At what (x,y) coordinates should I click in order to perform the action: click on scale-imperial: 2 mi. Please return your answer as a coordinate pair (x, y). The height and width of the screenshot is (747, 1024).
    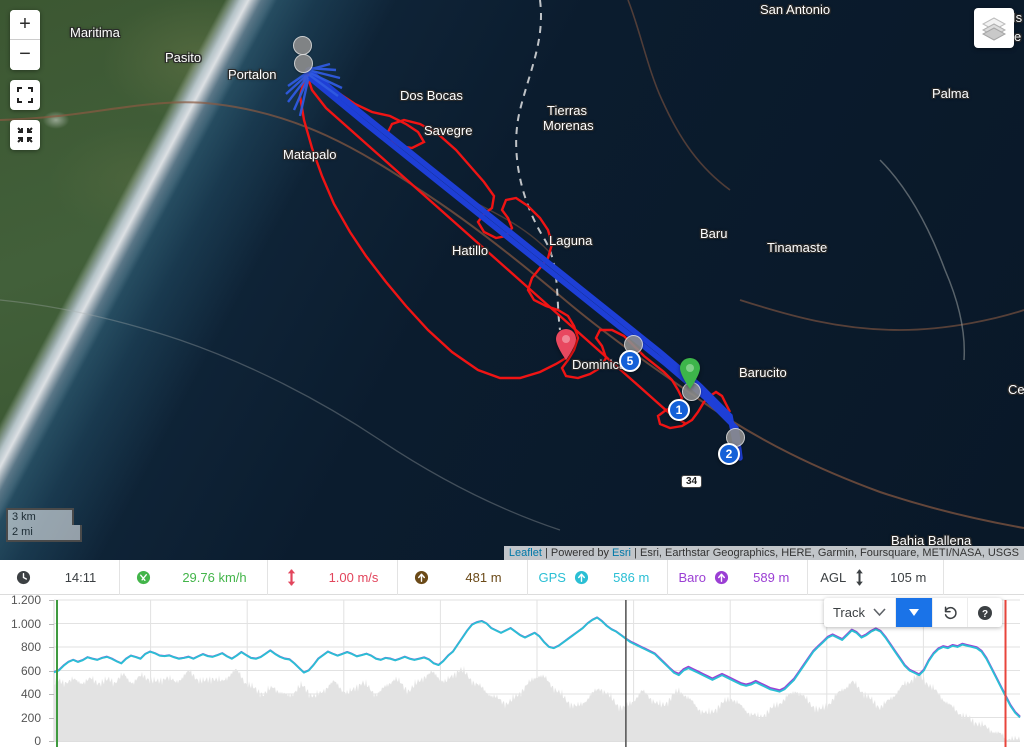
    Looking at the image, I should click on (44, 533).